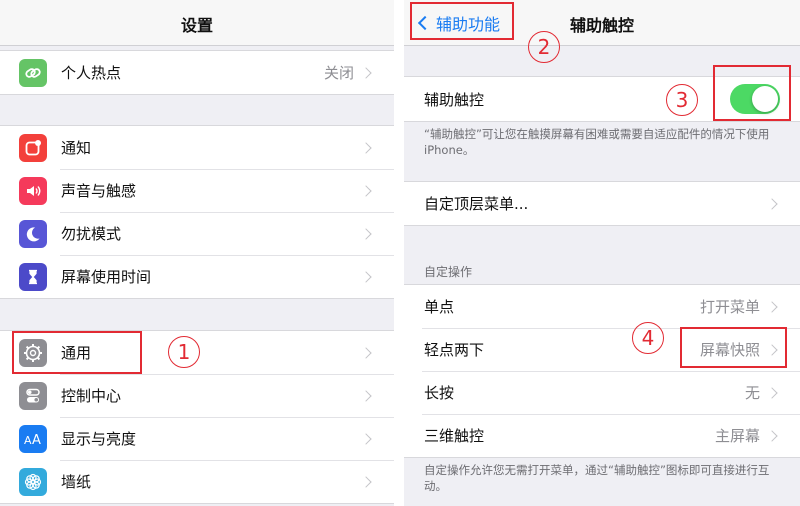 This screenshot has width=800, height=506. I want to click on action-value: 主屏幕, so click(737, 436).